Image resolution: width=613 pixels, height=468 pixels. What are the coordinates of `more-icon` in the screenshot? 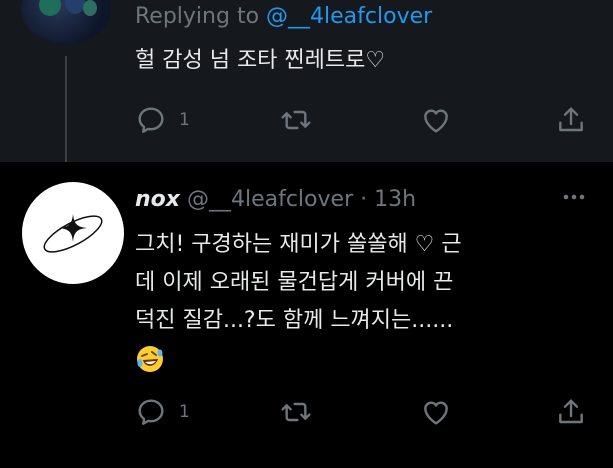 It's located at (574, 197).